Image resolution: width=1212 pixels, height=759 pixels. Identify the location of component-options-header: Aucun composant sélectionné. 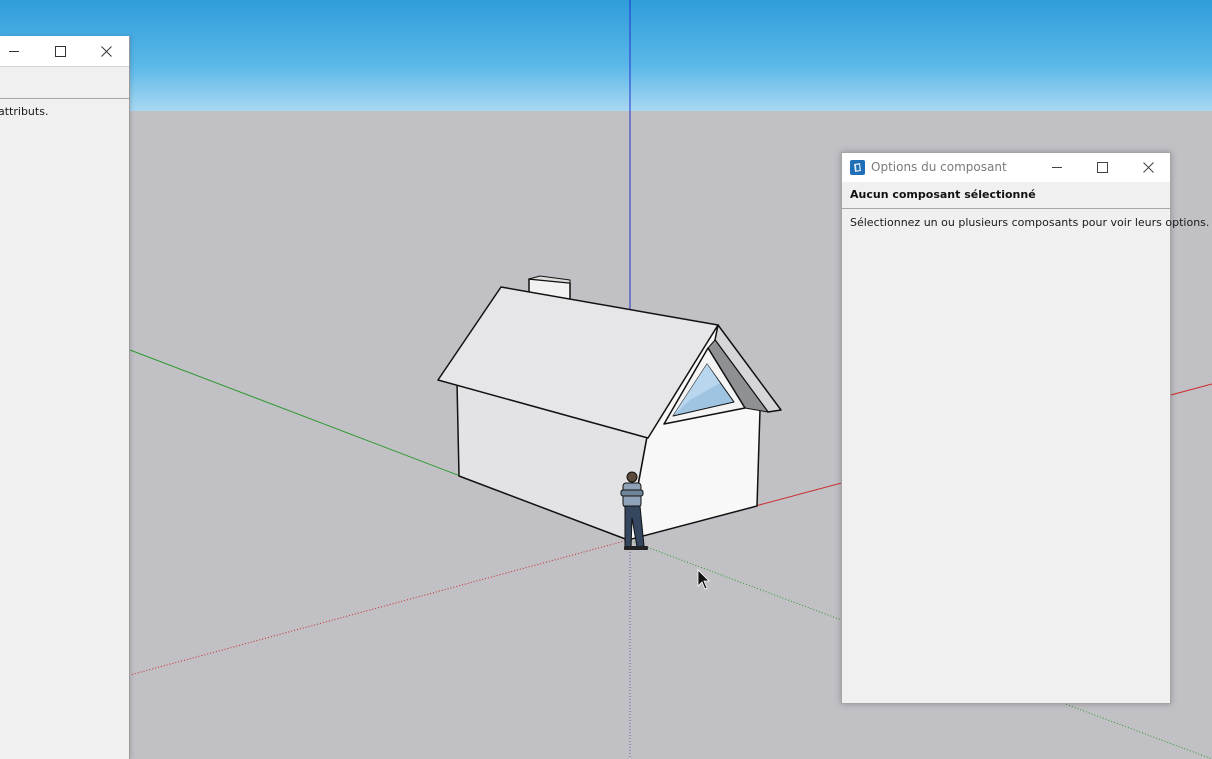
(1006, 195).